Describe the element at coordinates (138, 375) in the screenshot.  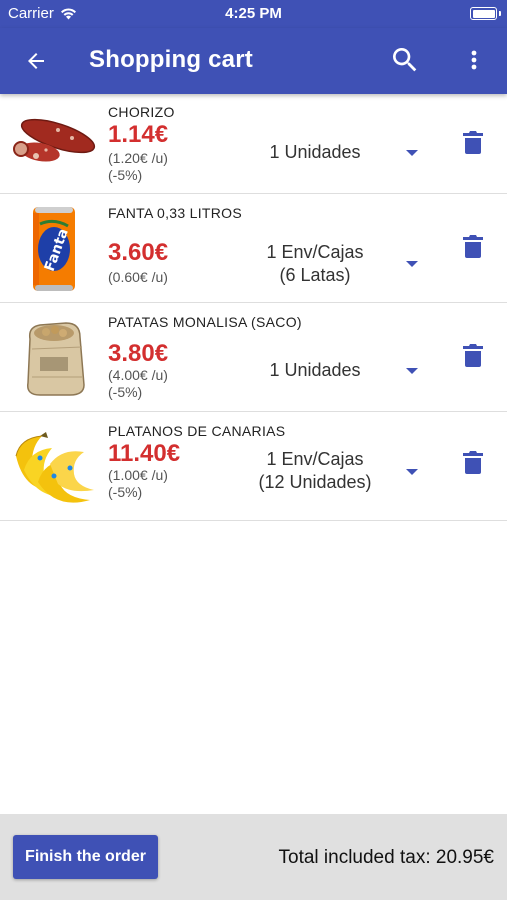
I see `item-unit-price: (4.00€ /u)` at that location.